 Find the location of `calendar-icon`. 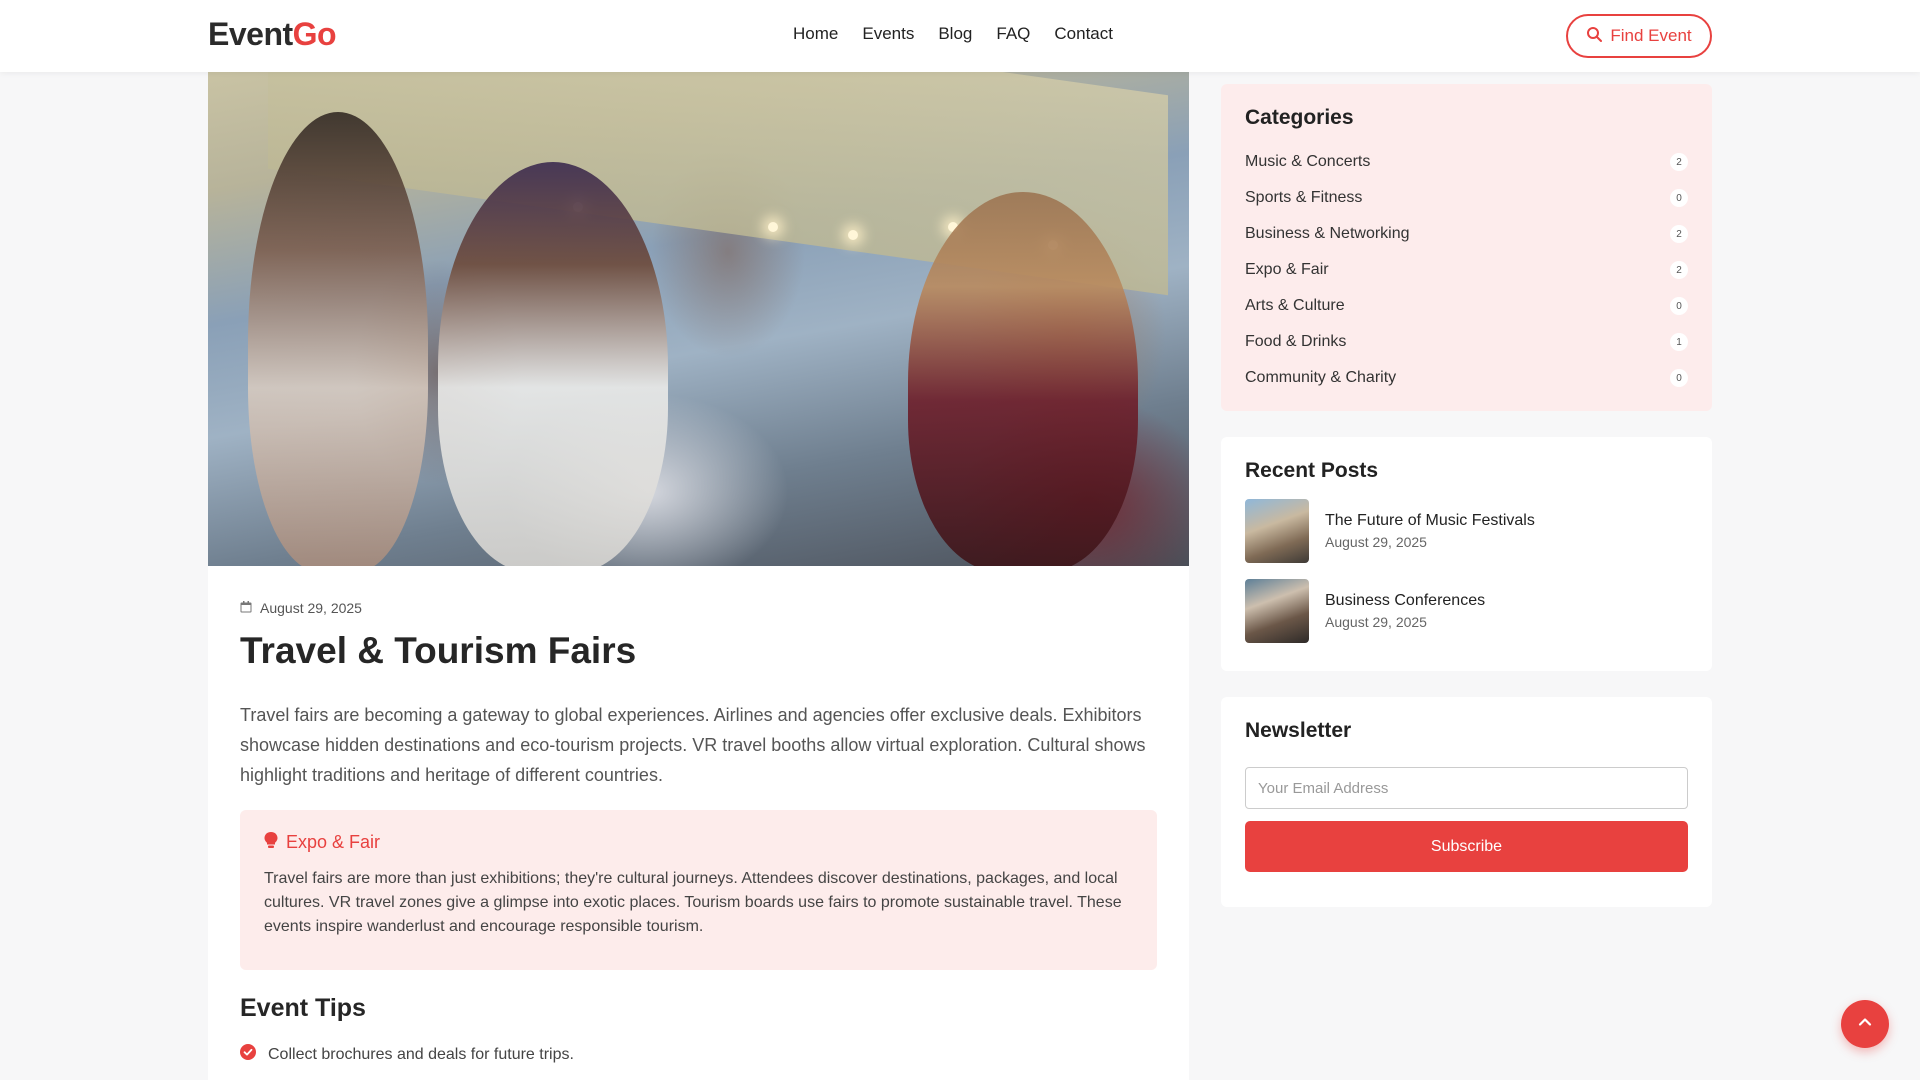

calendar-icon is located at coordinates (246, 608).